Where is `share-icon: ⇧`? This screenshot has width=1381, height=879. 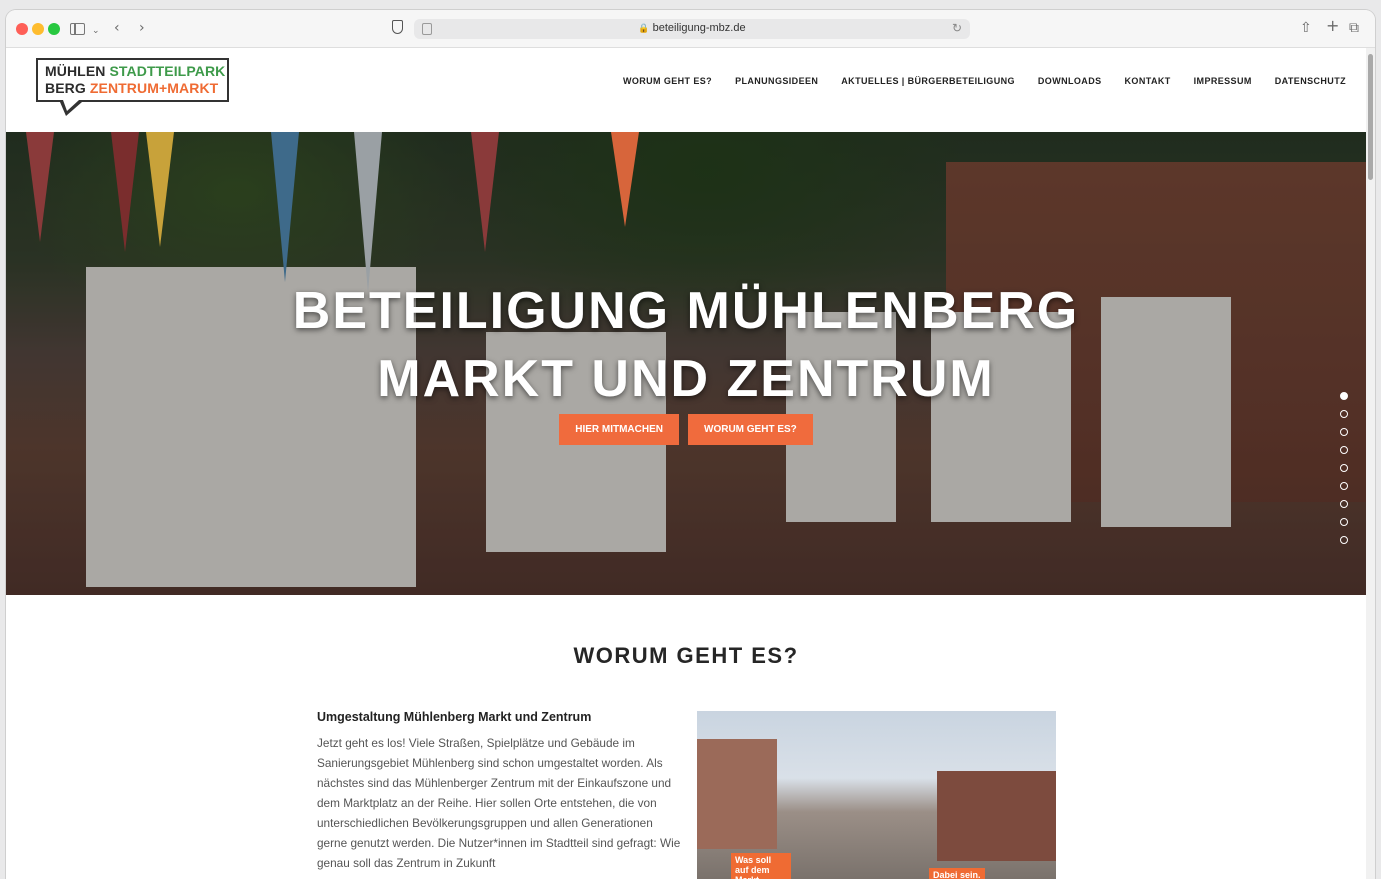
share-icon: ⇧ is located at coordinates (1306, 28).